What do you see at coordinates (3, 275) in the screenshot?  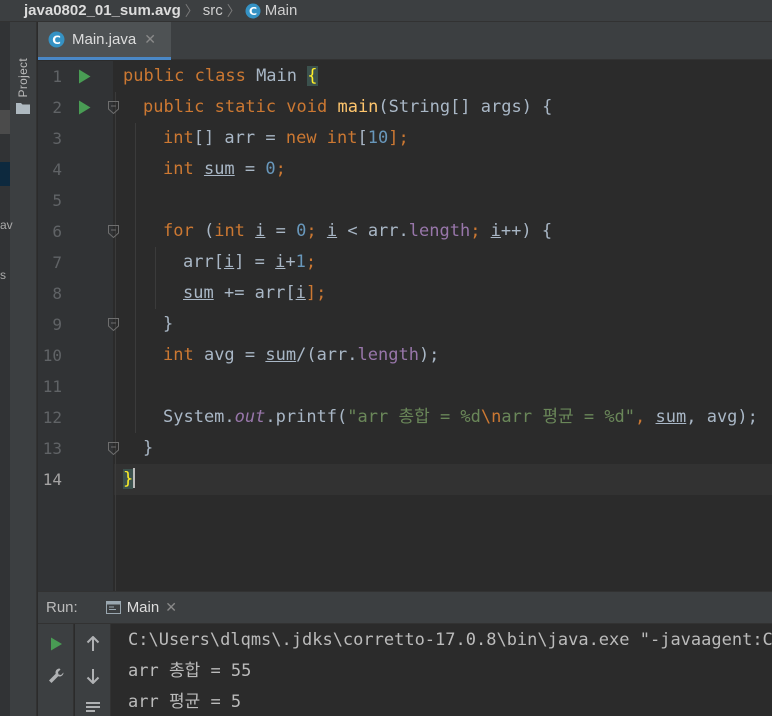 I see `panel-fragment-text: s` at bounding box center [3, 275].